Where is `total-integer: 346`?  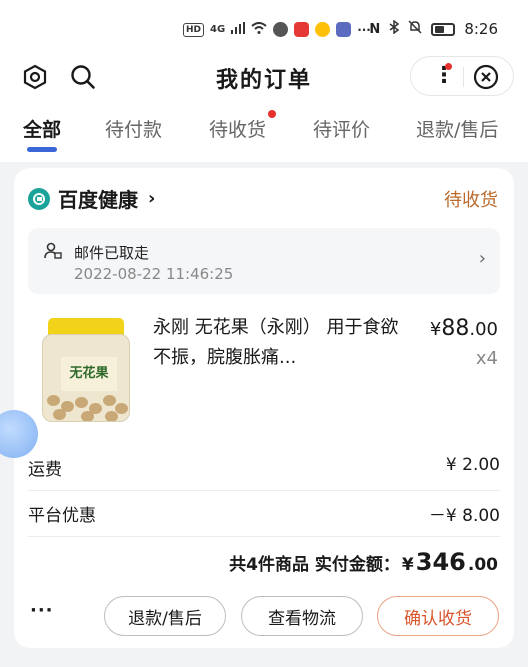
total-integer: 346 is located at coordinates (440, 562).